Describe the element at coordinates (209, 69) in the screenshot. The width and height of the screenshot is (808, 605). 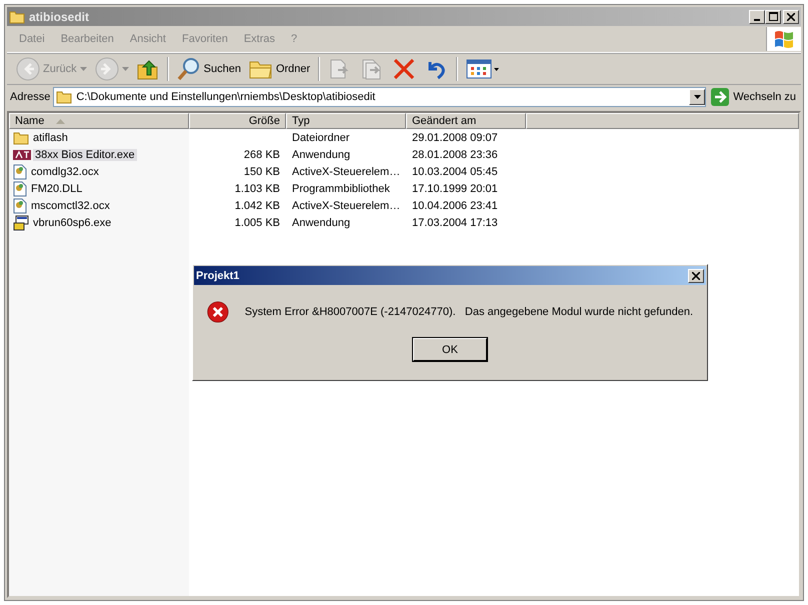
I see `search-button: Suchen` at that location.